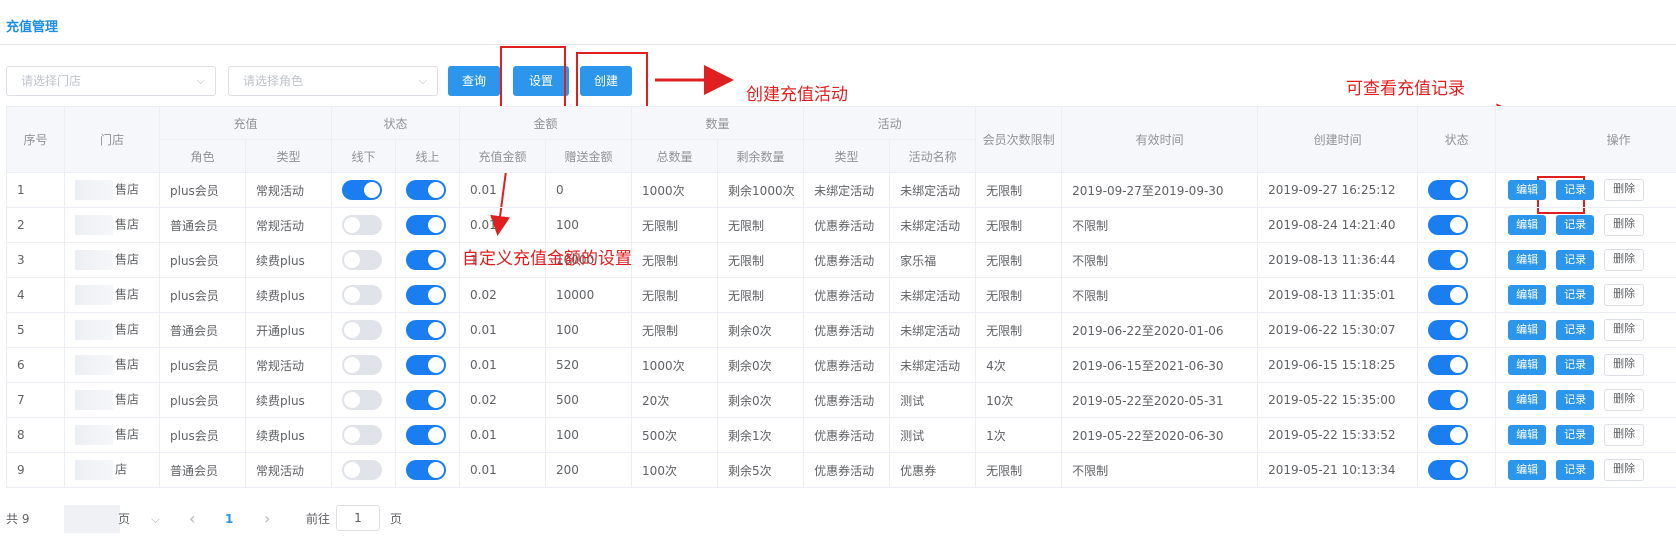  I want to click on cell-gift-amount: 100, so click(589, 225).